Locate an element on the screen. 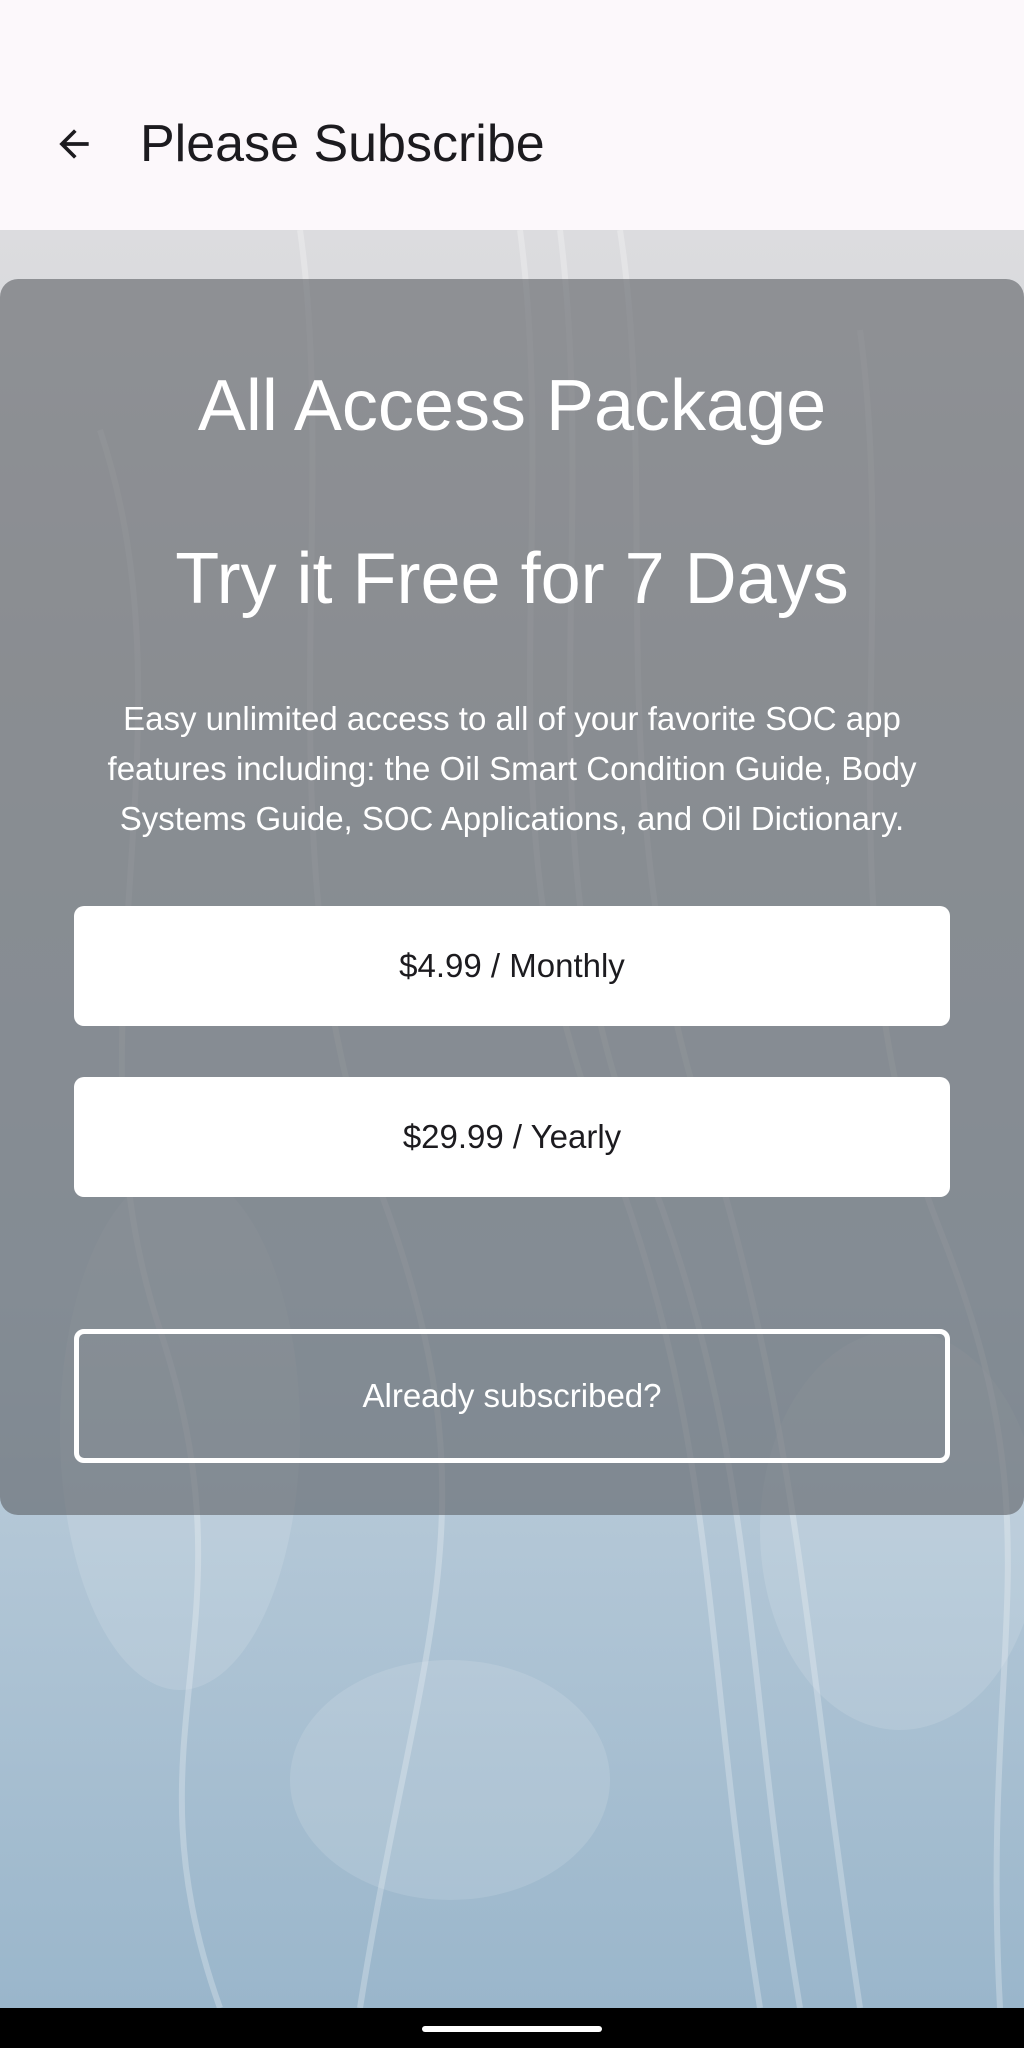  arrow-back-icon is located at coordinates (74, 144).